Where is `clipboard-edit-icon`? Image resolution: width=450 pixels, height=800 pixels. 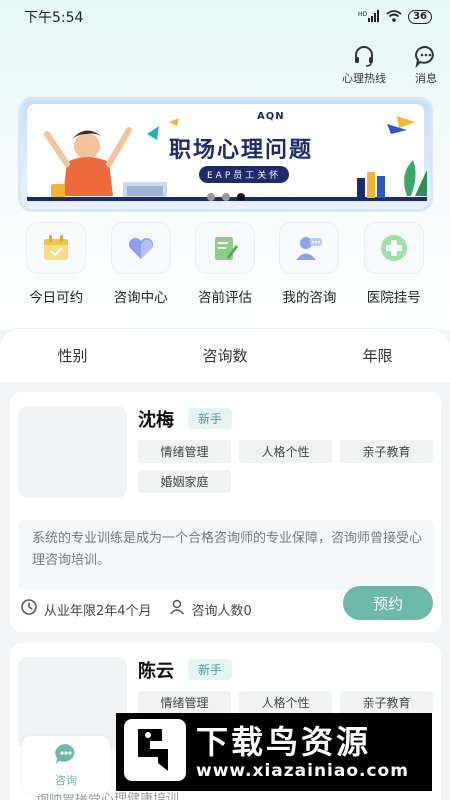 clipboard-edit-icon is located at coordinates (224, 248).